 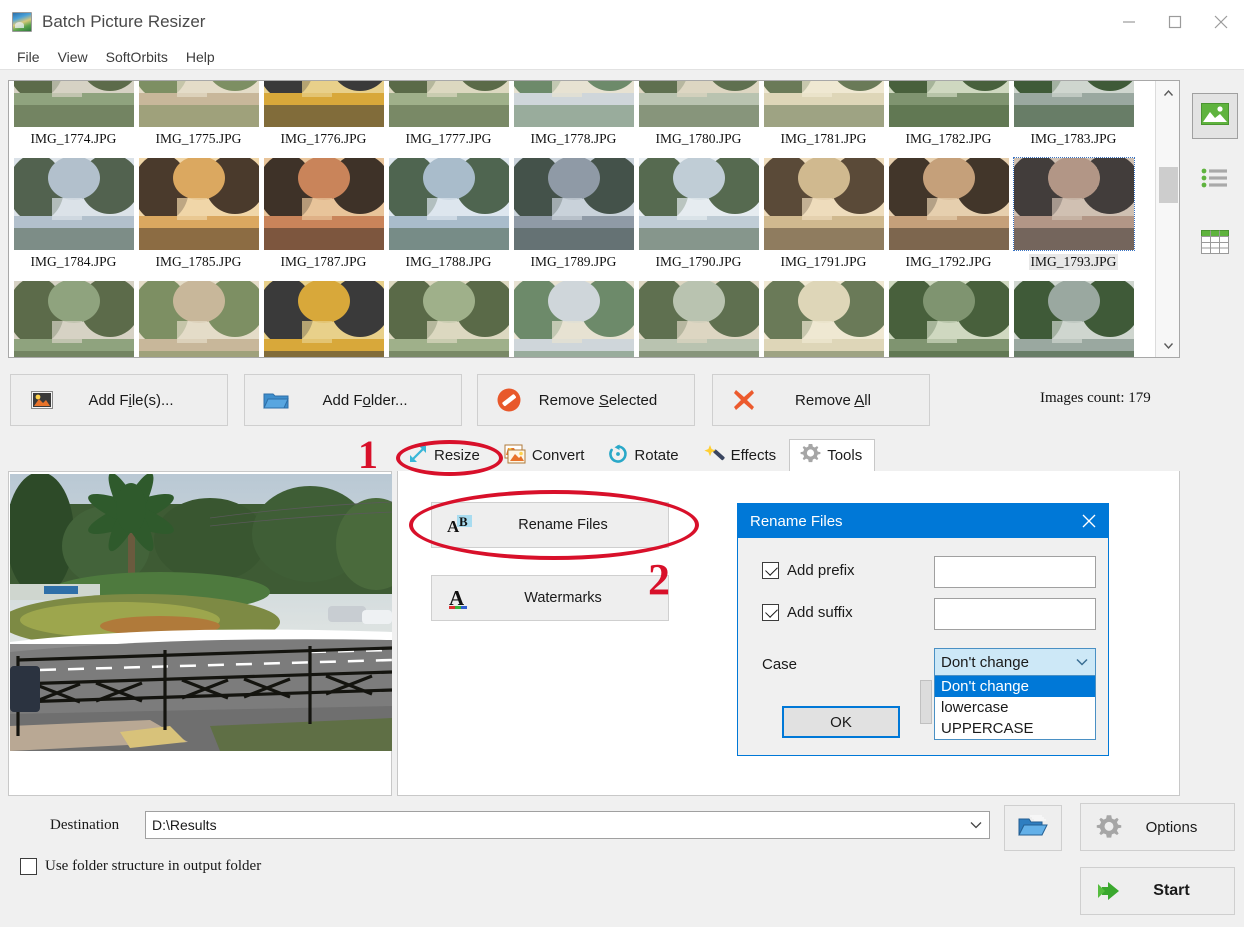 I want to click on browse-folder-button, so click(x=1033, y=828).